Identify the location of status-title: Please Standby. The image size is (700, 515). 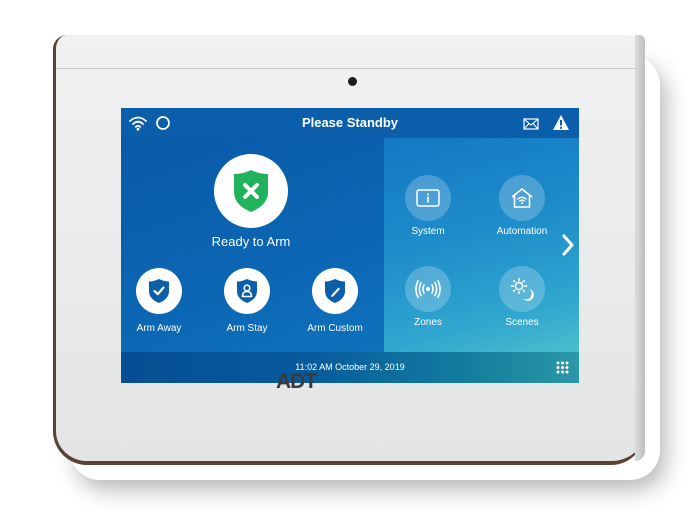
(350, 122).